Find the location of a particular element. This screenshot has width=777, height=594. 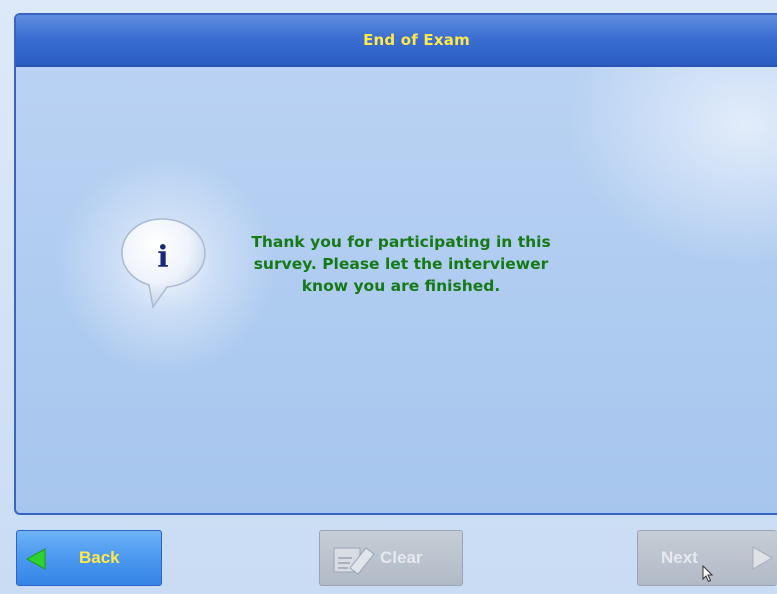

eraser-icon is located at coordinates (354, 561).